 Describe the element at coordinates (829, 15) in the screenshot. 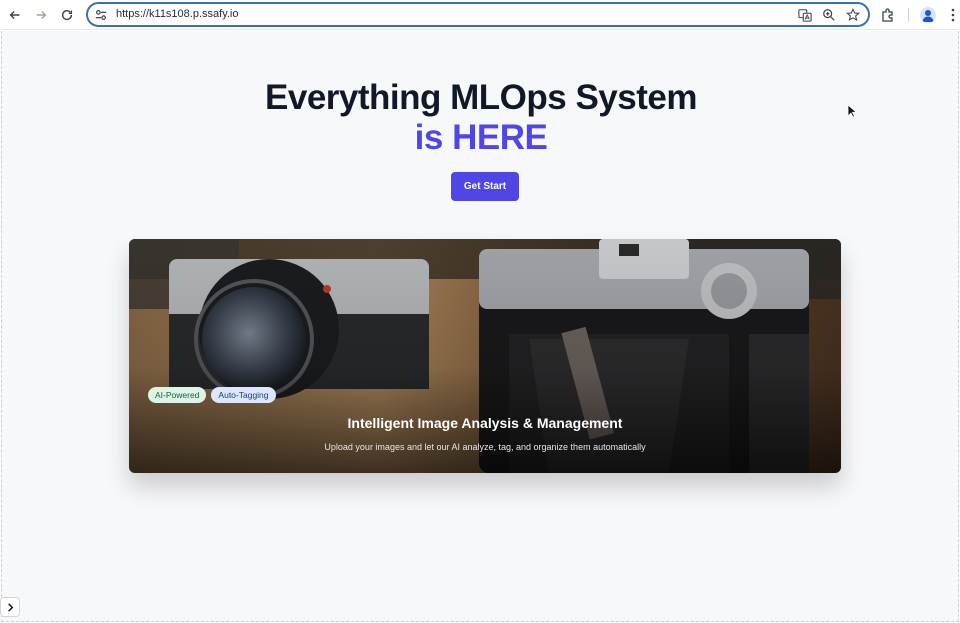

I see `zoom-icon` at that location.